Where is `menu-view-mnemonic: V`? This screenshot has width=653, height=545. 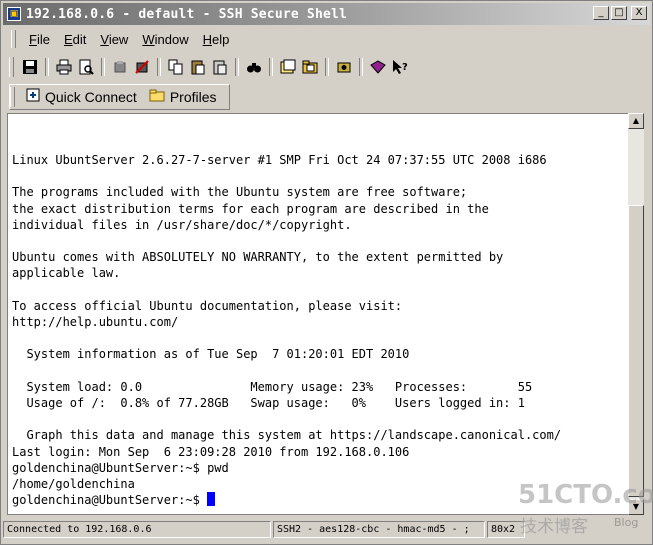 menu-view-mnemonic: V is located at coordinates (104, 39).